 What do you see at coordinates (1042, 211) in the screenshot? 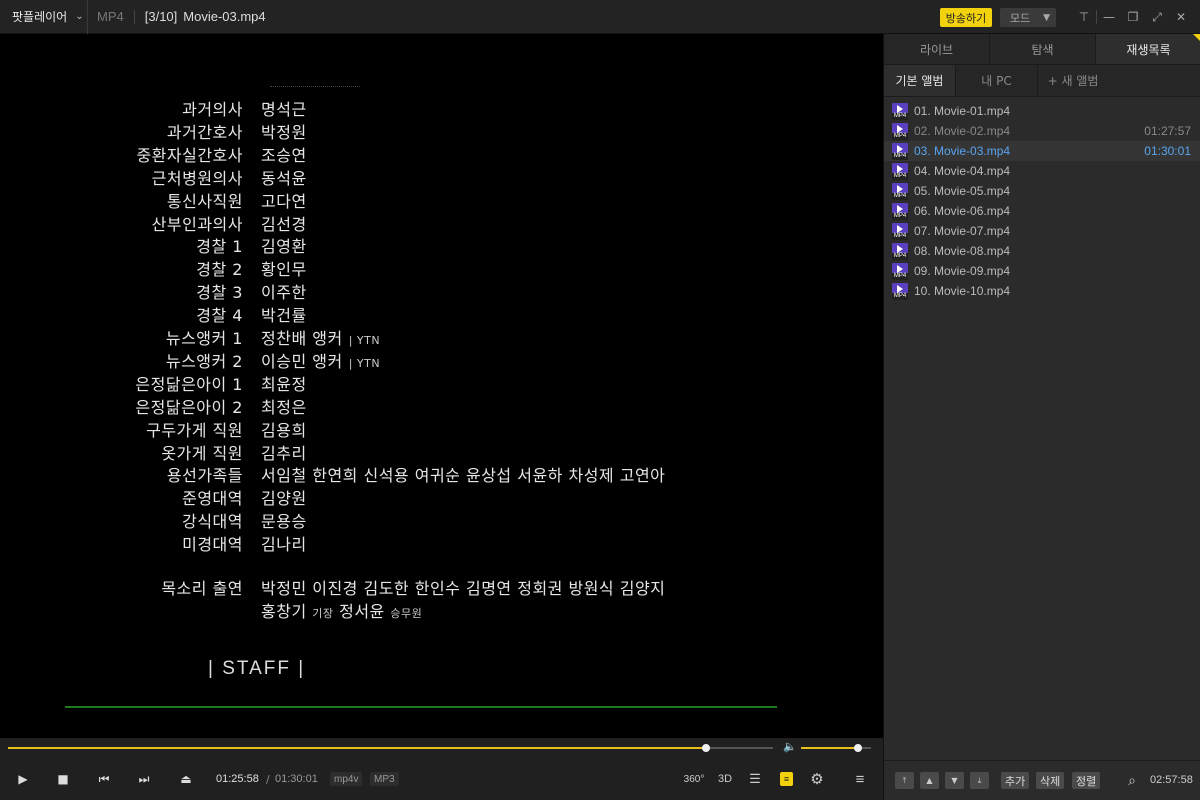
I see `playlist-item: MP4 06. Movie-06.mp4` at bounding box center [1042, 211].